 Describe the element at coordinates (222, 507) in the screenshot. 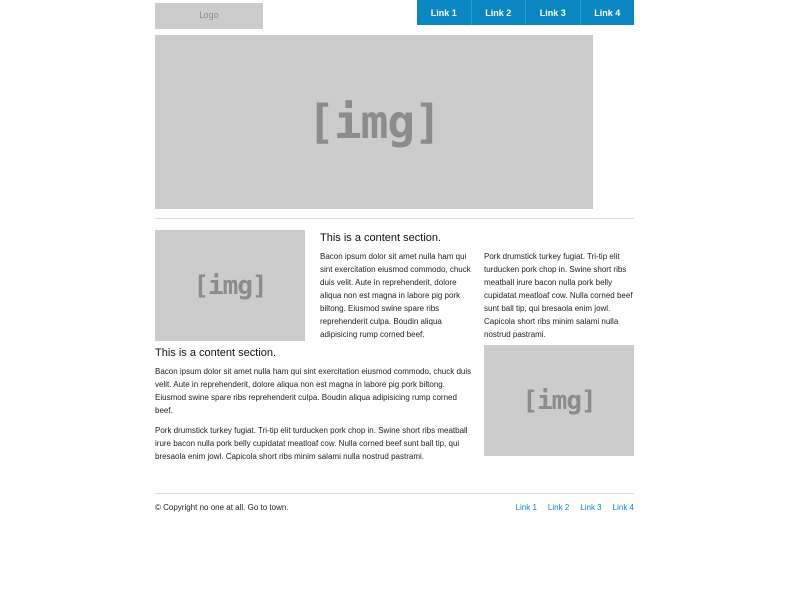

I see `copyright-text: © Copyright no one at all. Go to town.` at that location.